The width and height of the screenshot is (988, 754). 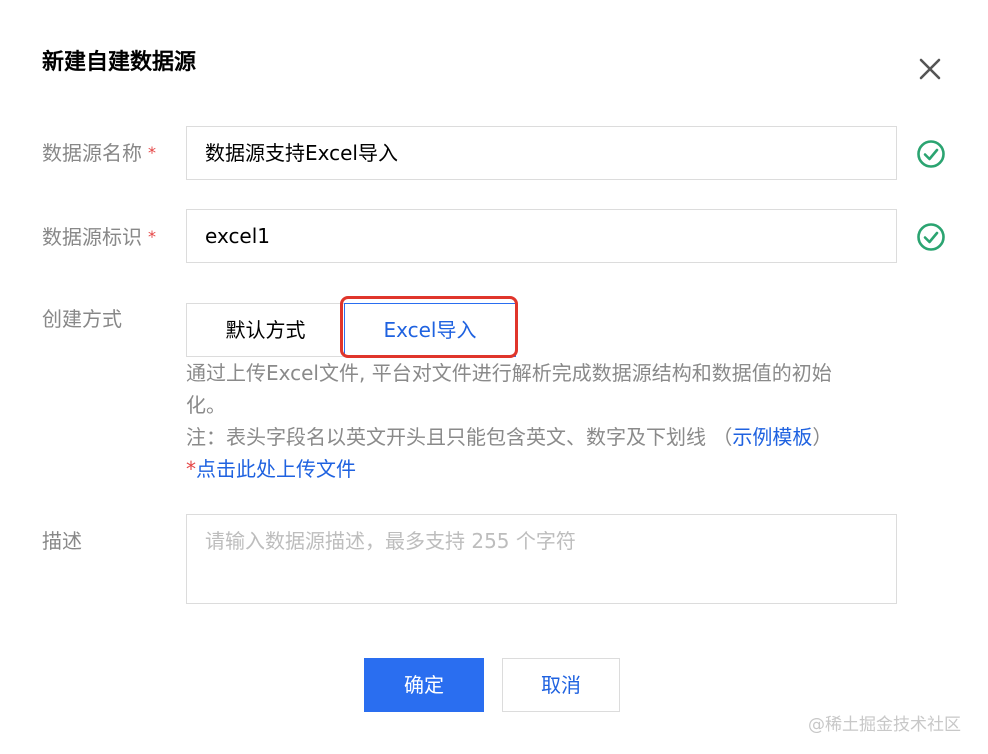 I want to click on identifier-label: 数据源标识 *, so click(x=99, y=237).